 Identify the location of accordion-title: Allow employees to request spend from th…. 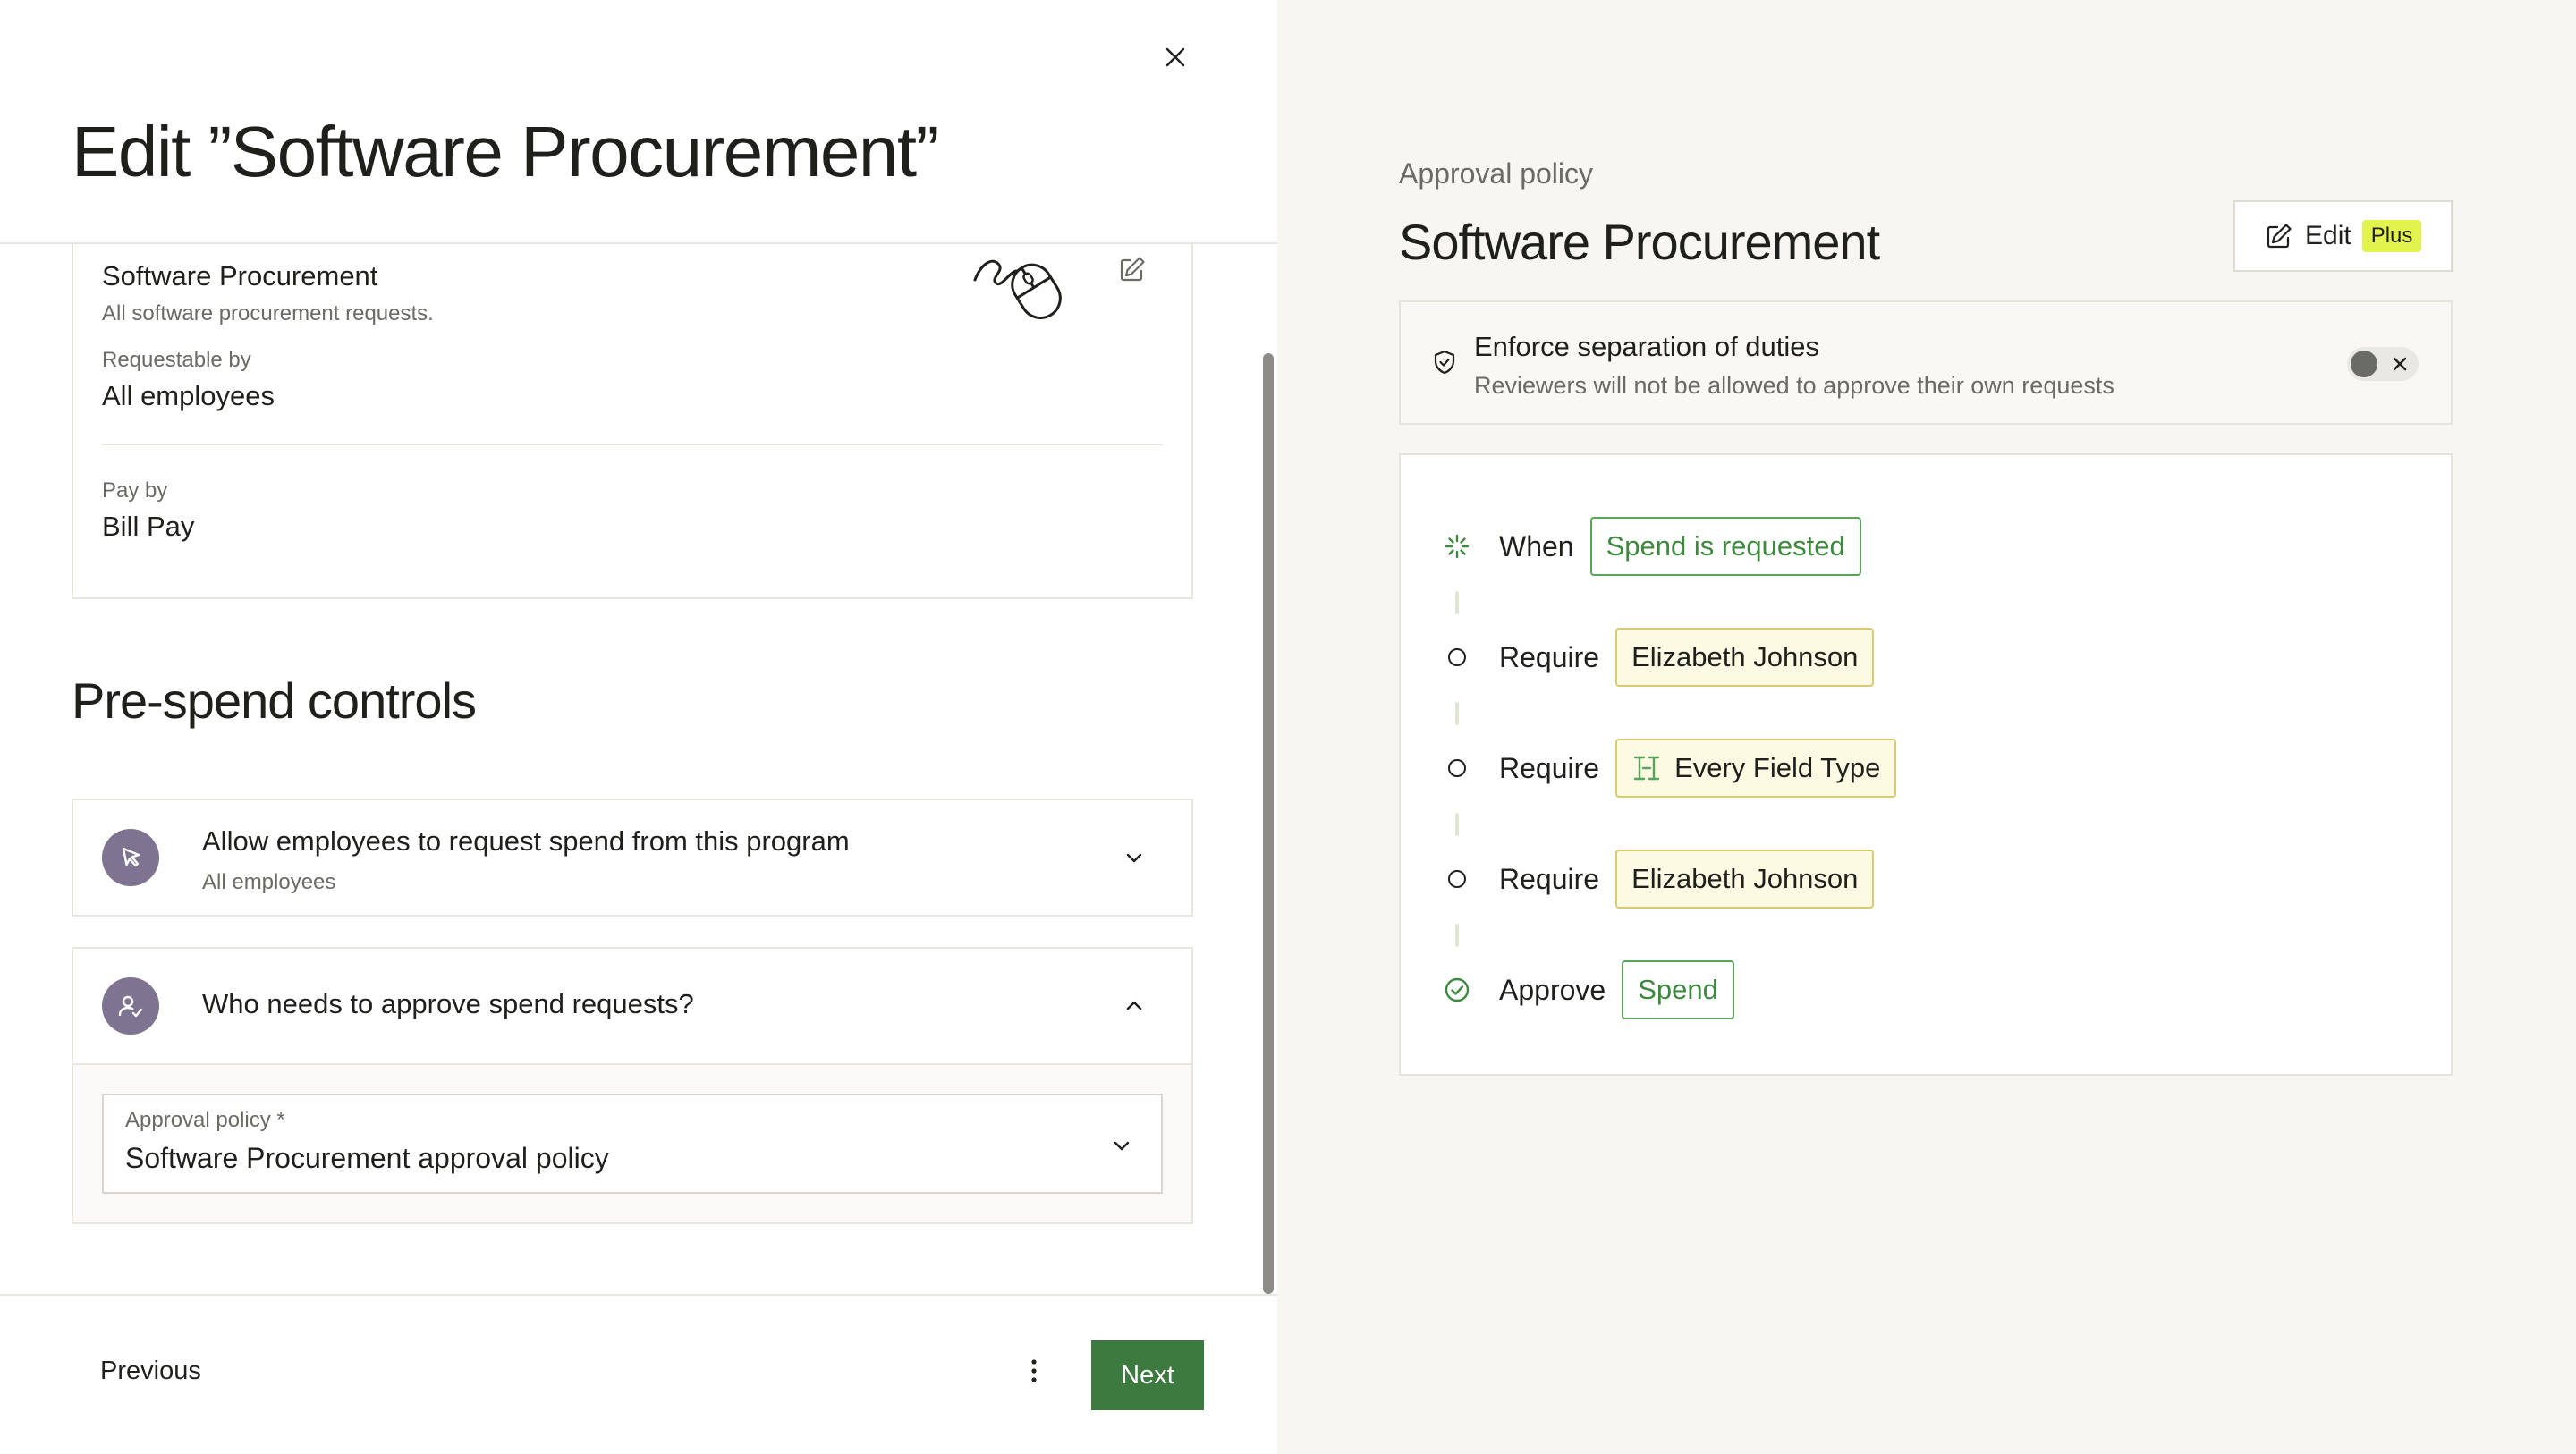
(526, 841).